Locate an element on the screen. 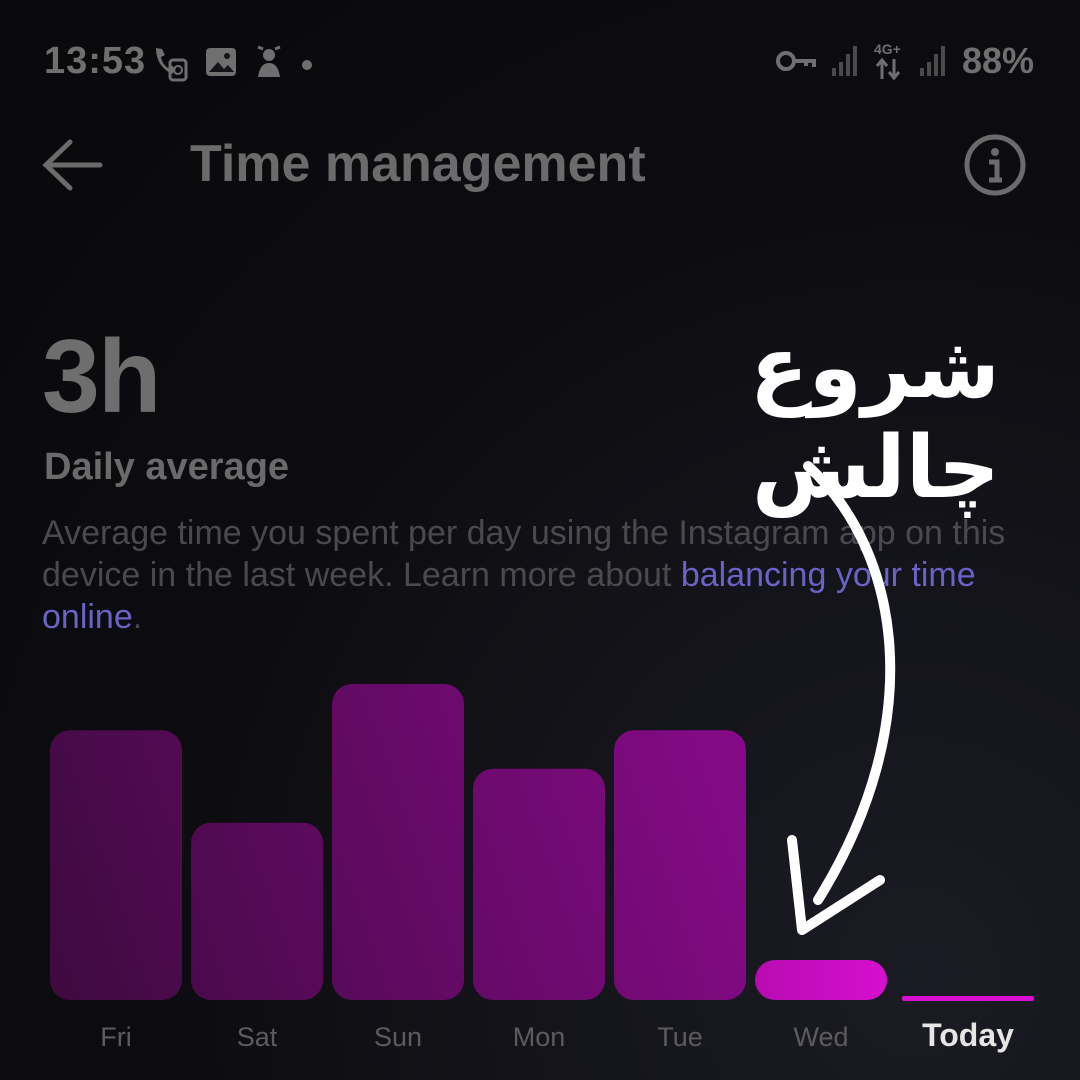 This screenshot has width=1080, height=1080. tick-label-fri: Fri is located at coordinates (115, 1037).